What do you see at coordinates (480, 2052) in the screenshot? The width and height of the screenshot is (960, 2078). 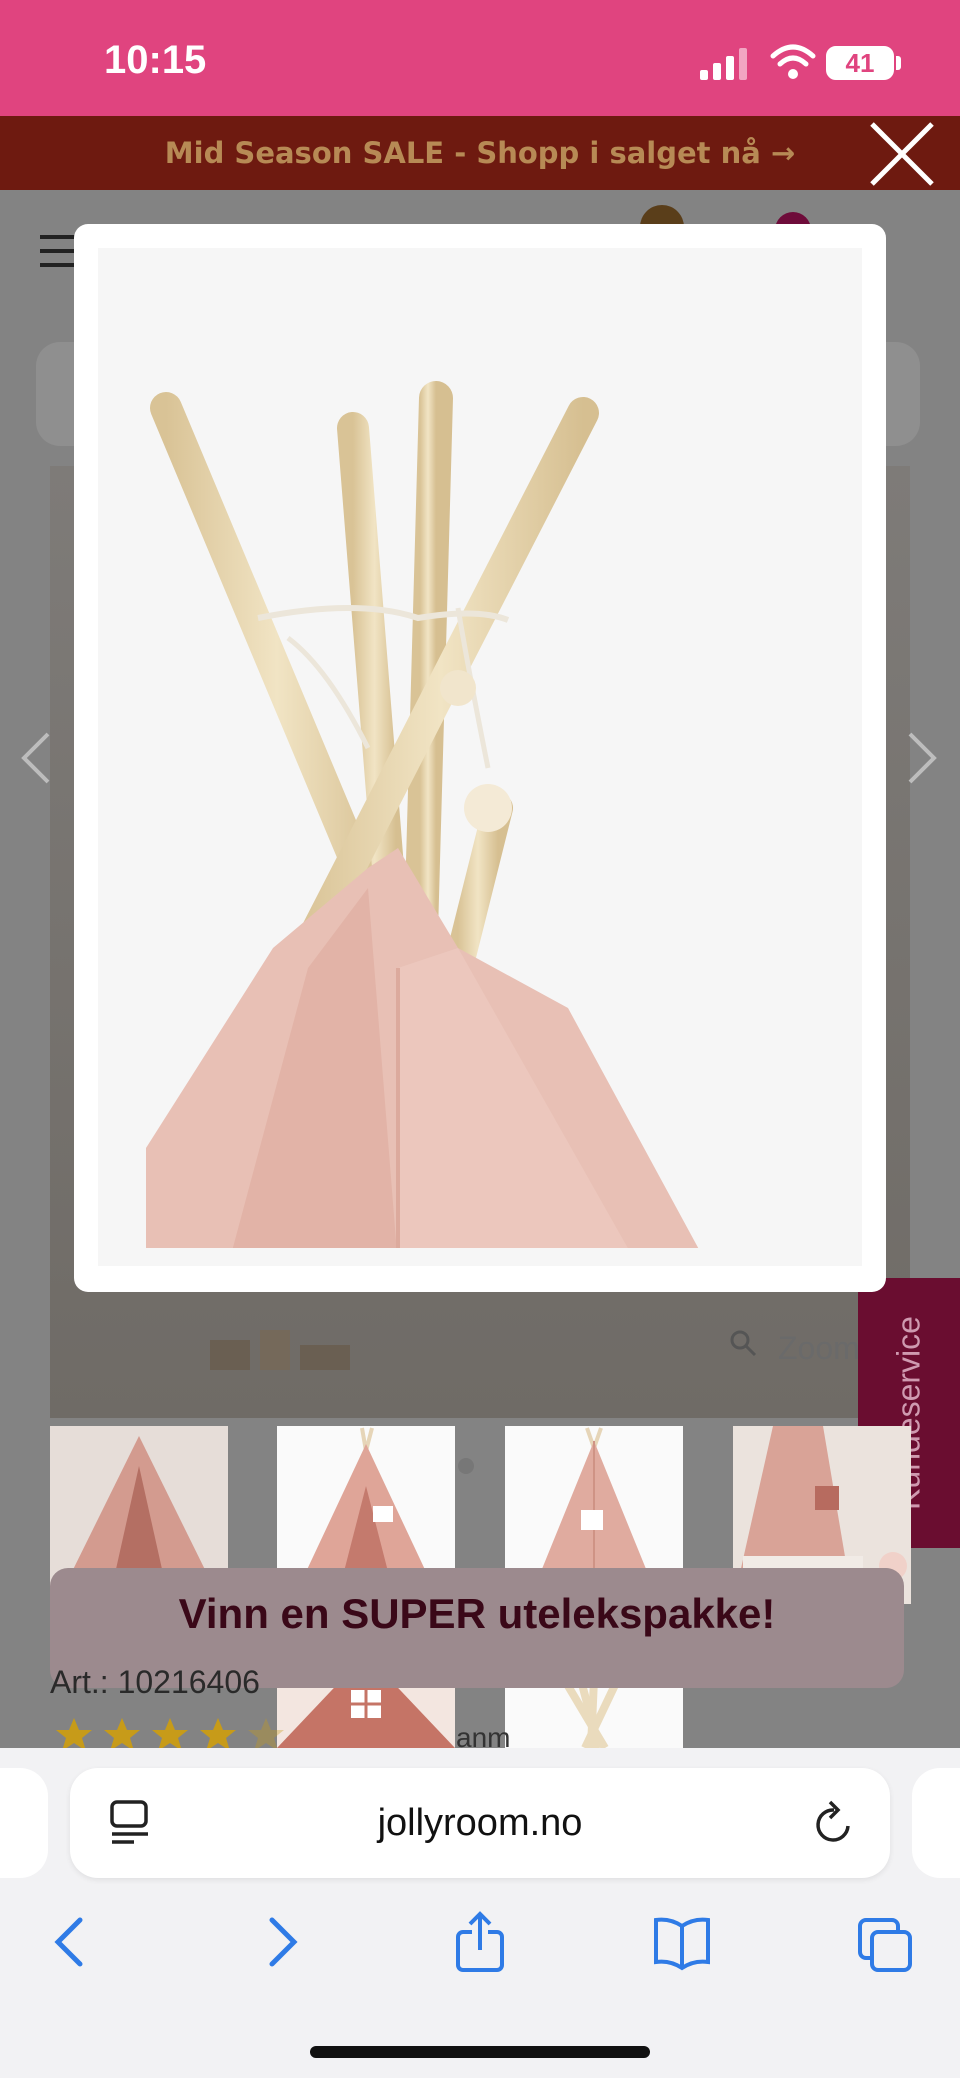 I see `home-indicator` at bounding box center [480, 2052].